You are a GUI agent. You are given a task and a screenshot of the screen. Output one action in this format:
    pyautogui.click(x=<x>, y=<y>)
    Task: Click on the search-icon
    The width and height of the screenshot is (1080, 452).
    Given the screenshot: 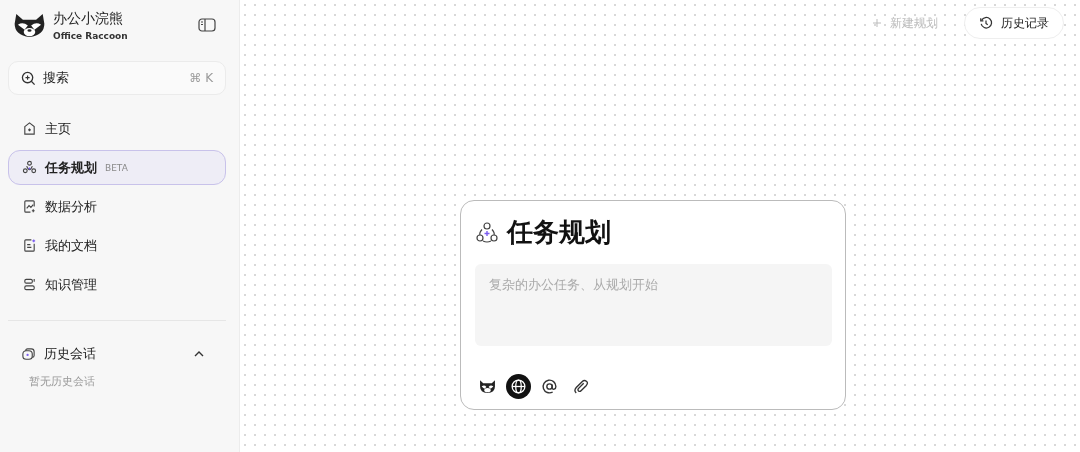 What is the action you would take?
    pyautogui.click(x=28, y=78)
    